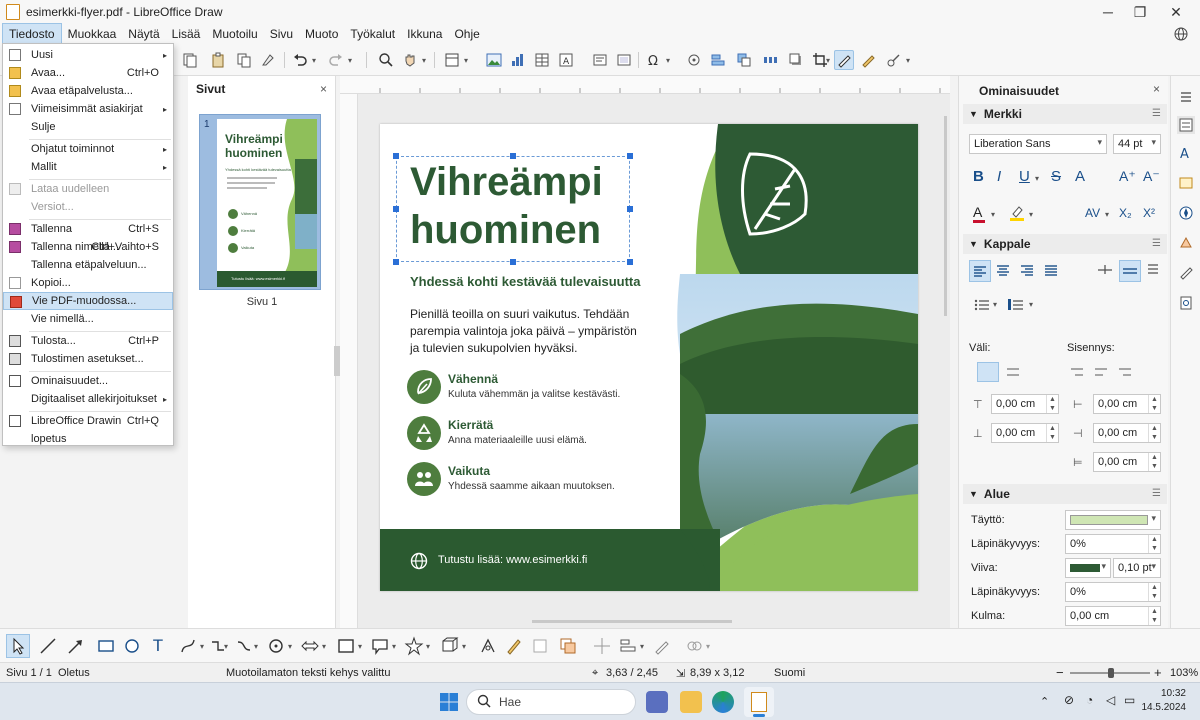 This screenshot has height=720, width=1200. I want to click on sidebar-menu-icon, so click(1186, 97).